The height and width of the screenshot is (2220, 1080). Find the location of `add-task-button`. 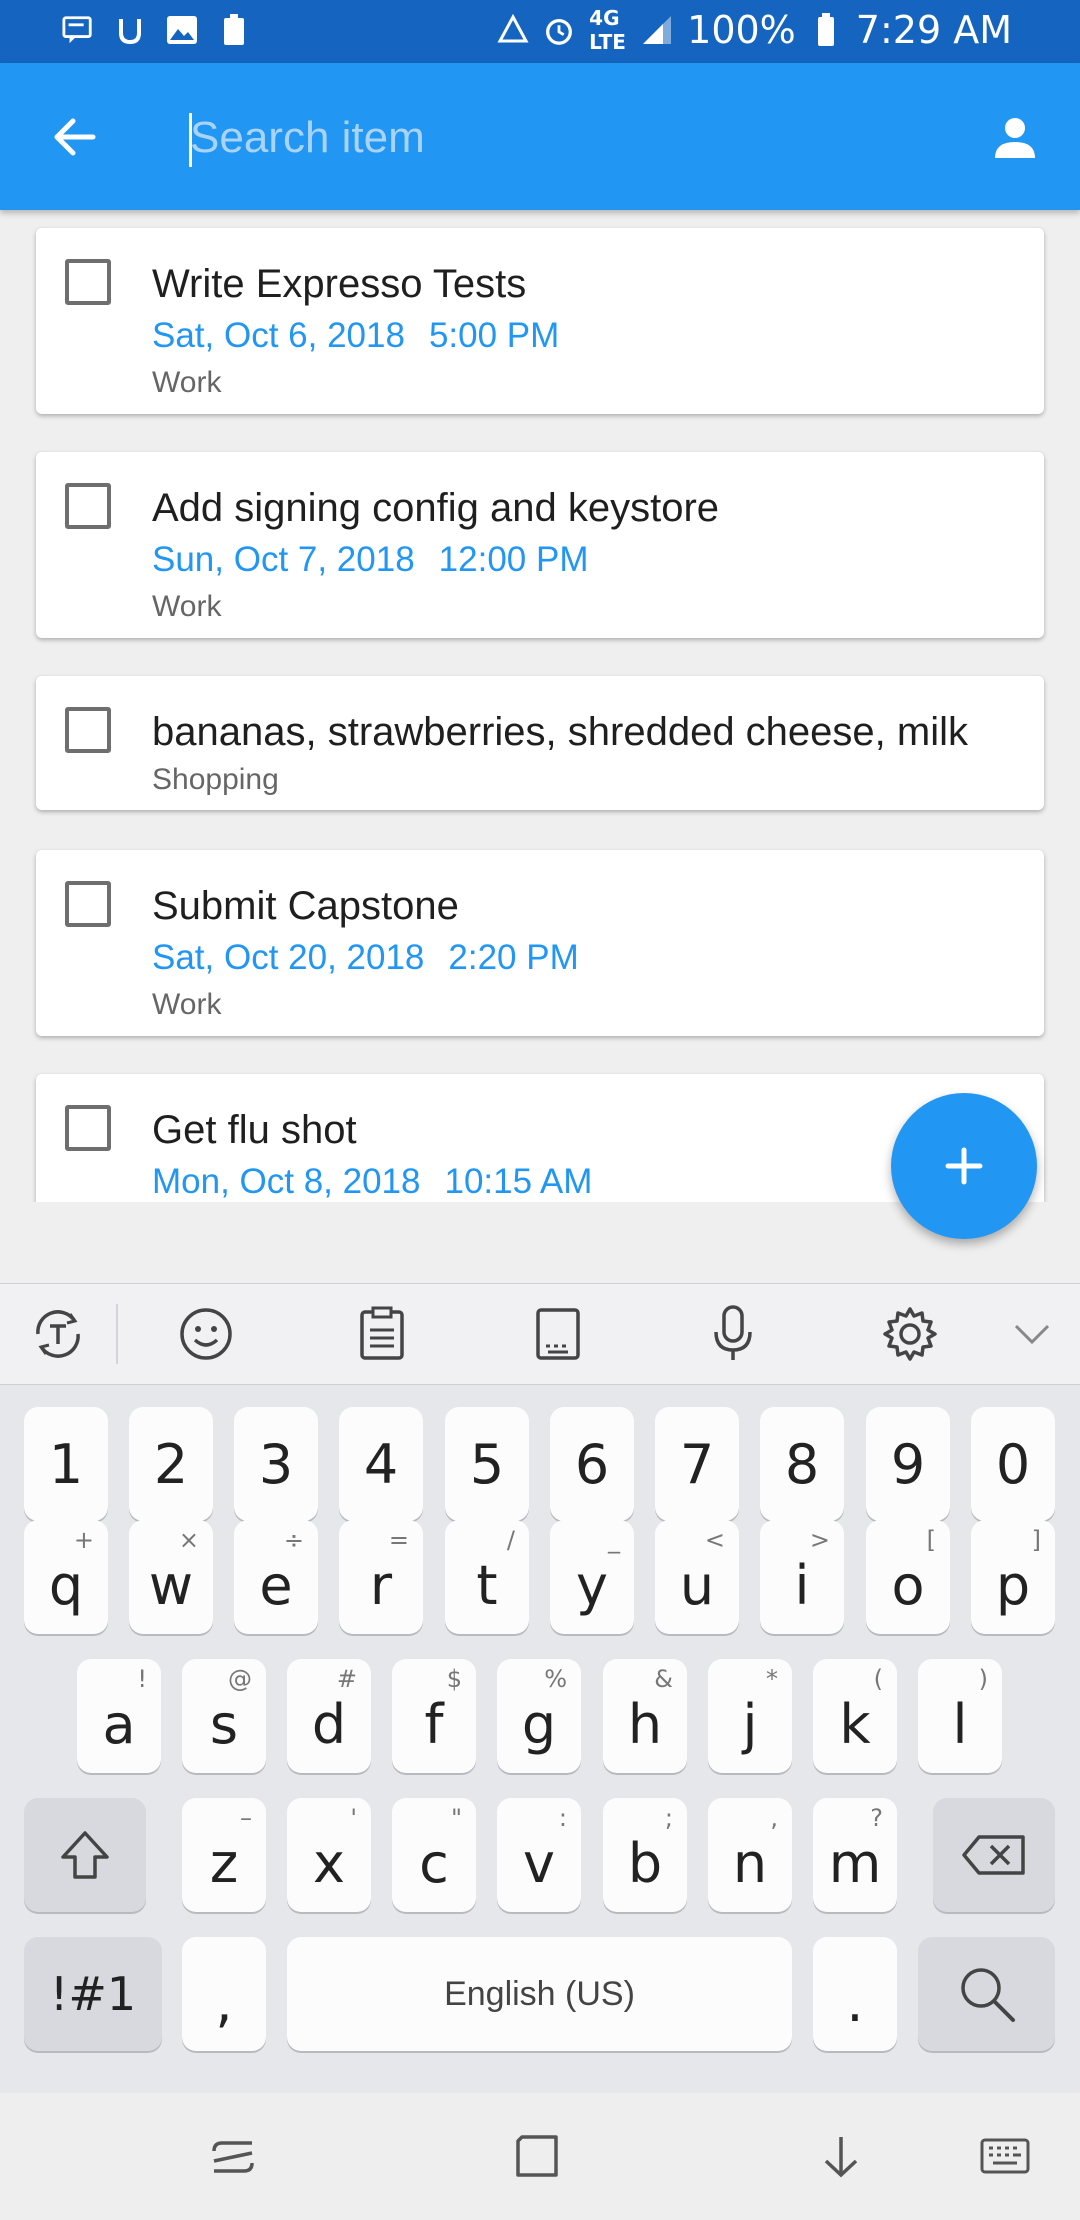

add-task-button is located at coordinates (964, 1166).